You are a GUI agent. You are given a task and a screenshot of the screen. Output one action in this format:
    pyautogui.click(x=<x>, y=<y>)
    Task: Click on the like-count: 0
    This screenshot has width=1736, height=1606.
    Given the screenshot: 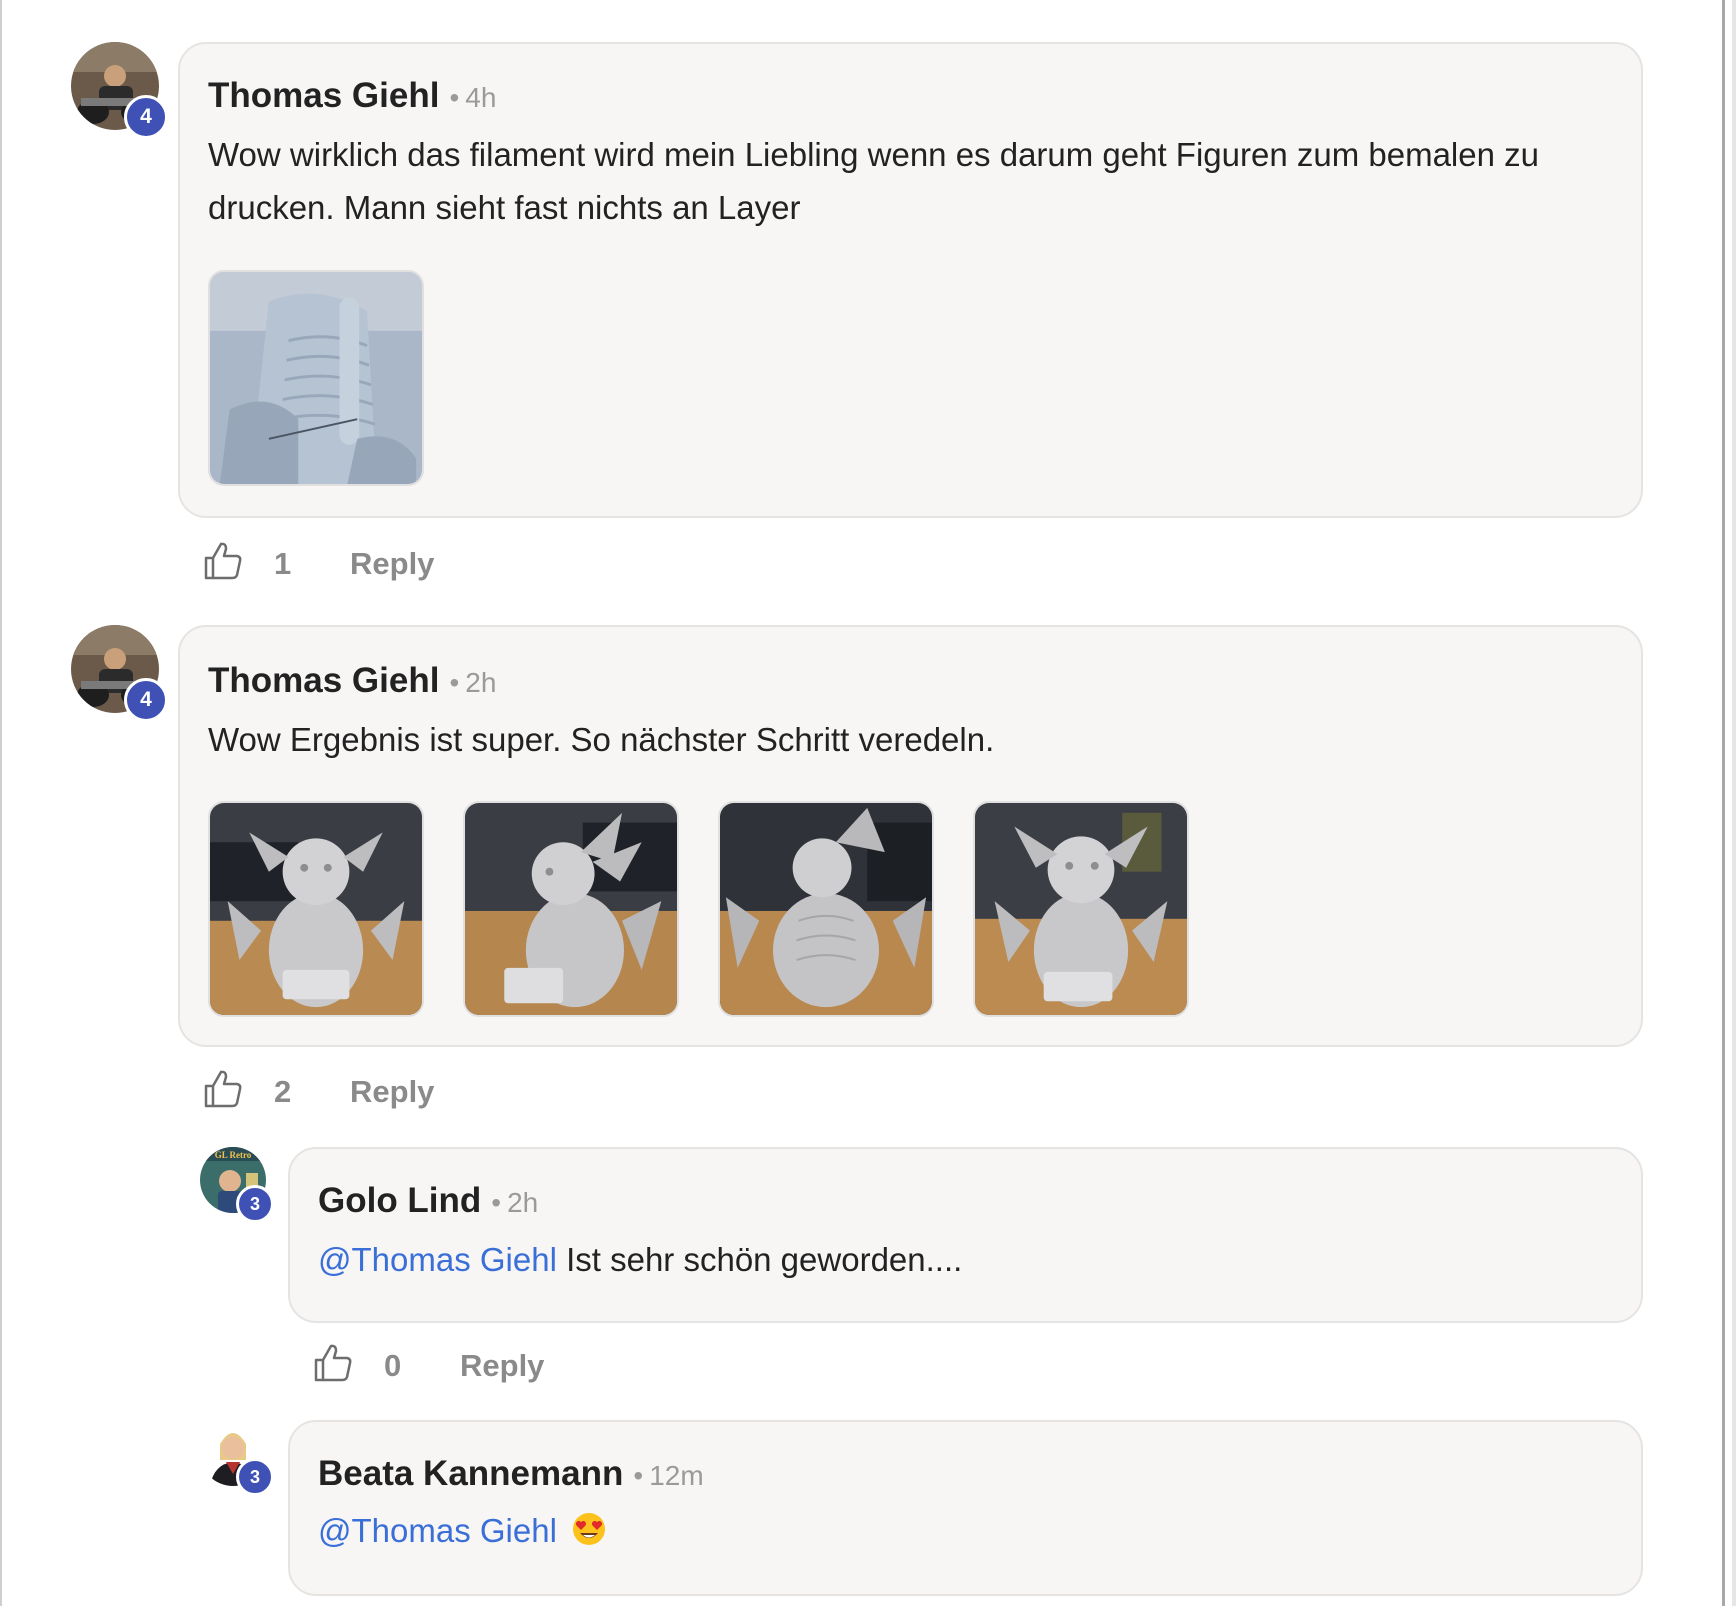 What is the action you would take?
    pyautogui.click(x=393, y=1365)
    